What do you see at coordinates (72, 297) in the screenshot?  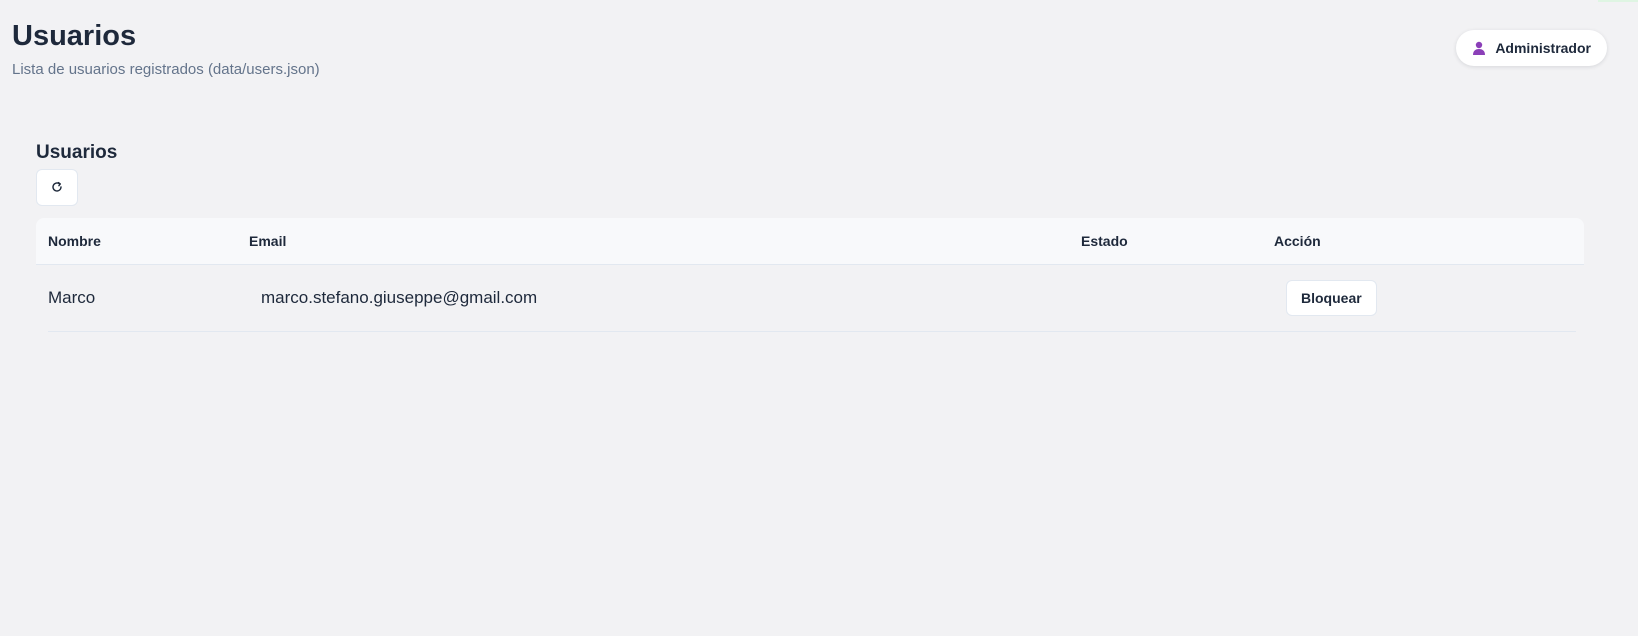 I see `cell-nombre: Marco` at bounding box center [72, 297].